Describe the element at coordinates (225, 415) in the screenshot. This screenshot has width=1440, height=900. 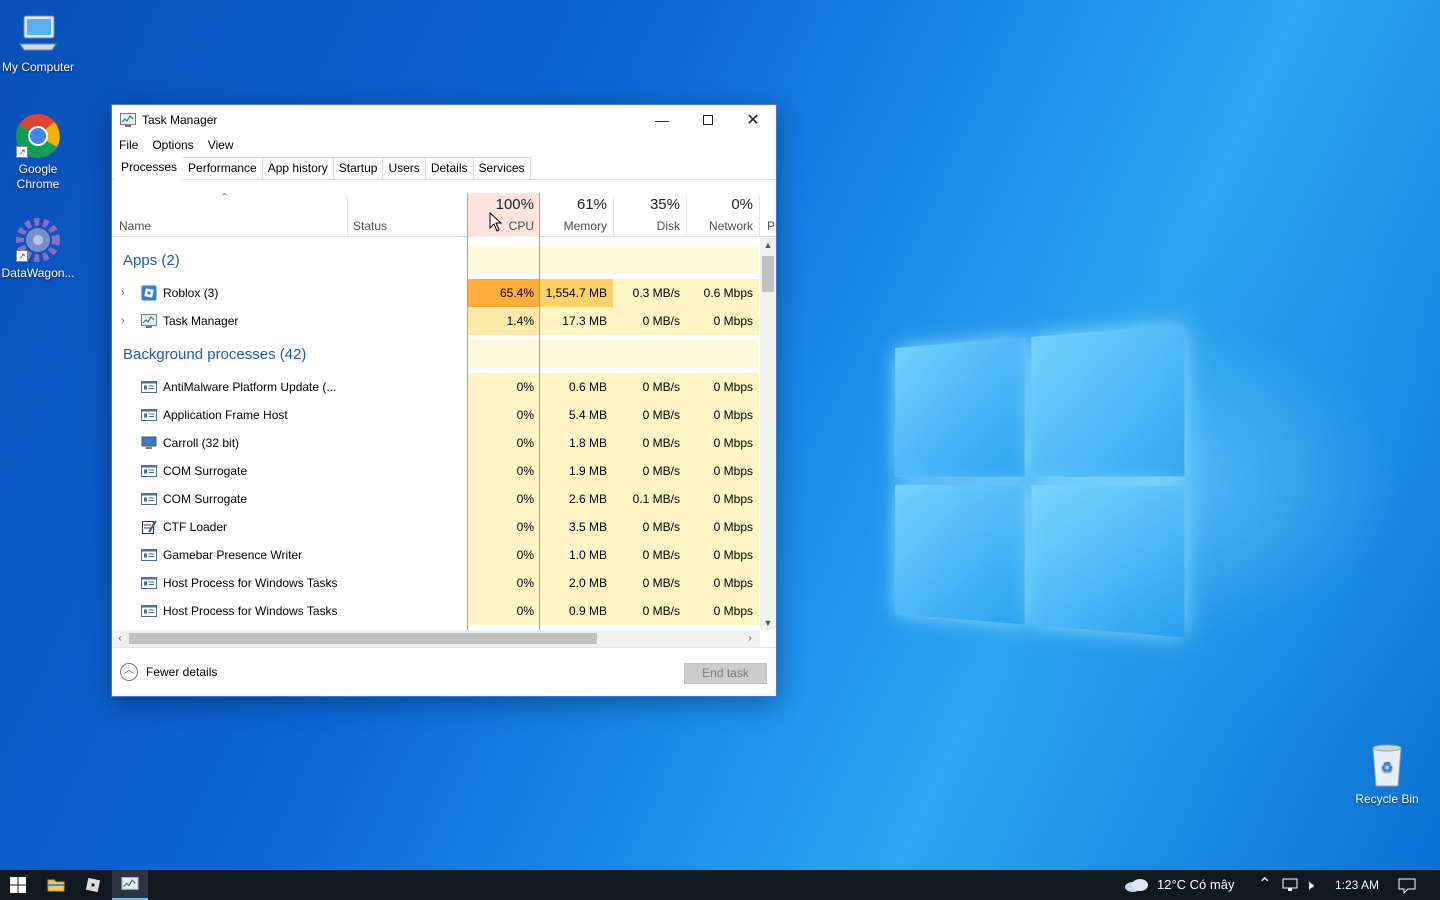
I see `process-name: Application Frame Host` at that location.